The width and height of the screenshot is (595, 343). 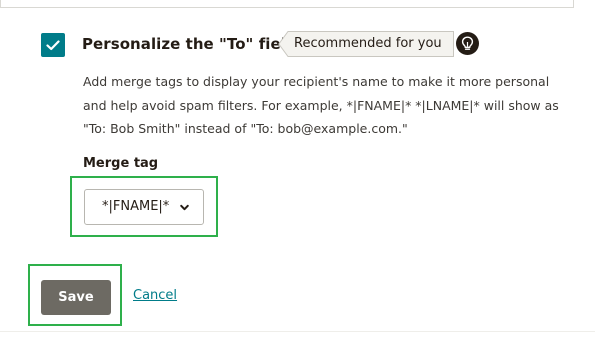 I want to click on checkmark-icon, so click(x=53, y=44).